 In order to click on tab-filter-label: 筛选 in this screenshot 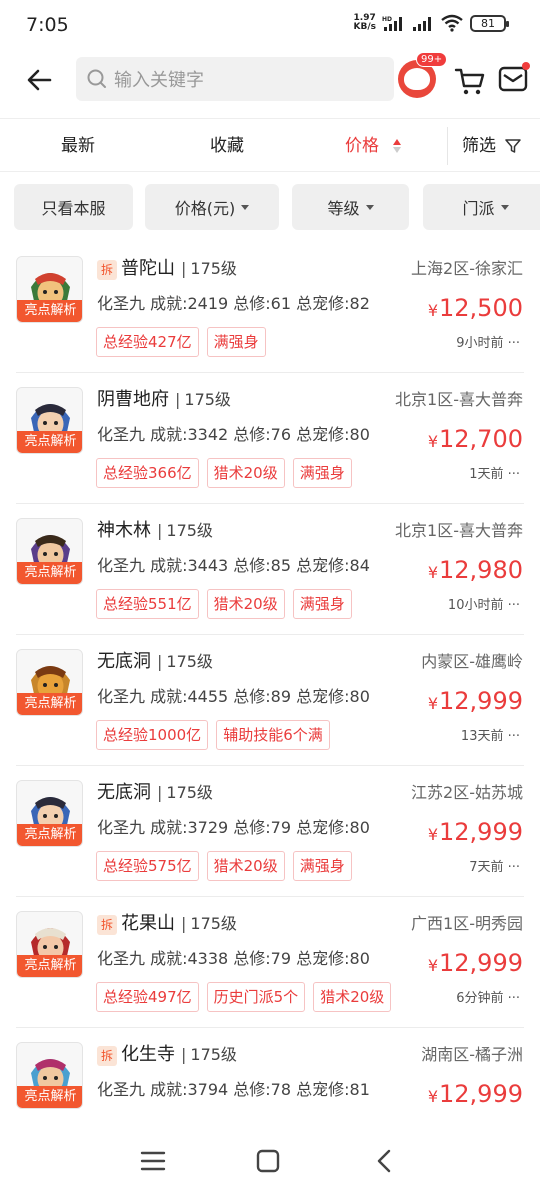, I will do `click(479, 146)`.